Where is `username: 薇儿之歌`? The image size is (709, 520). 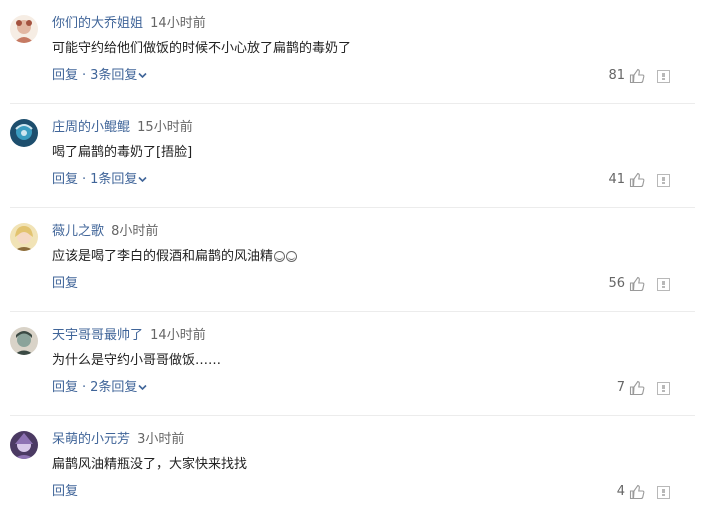
username: 薇儿之歌 is located at coordinates (78, 231).